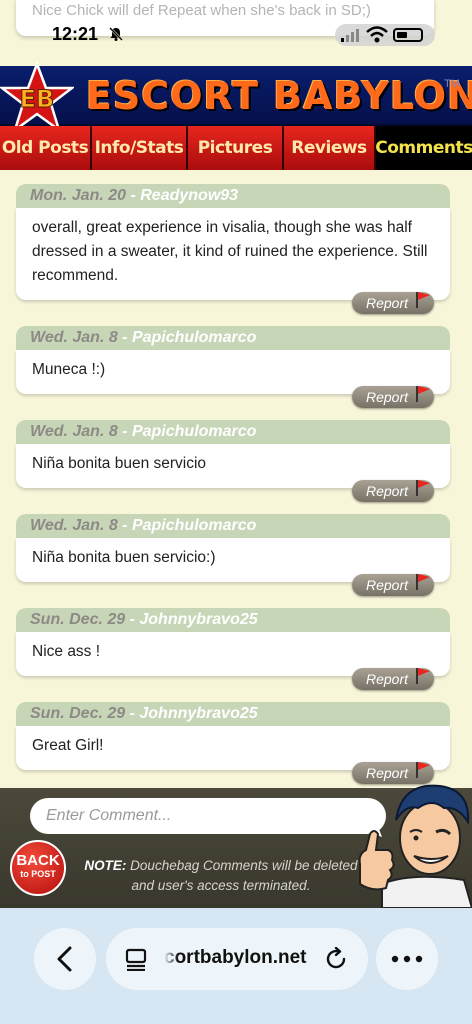  What do you see at coordinates (136, 959) in the screenshot?
I see `tabs-icon` at bounding box center [136, 959].